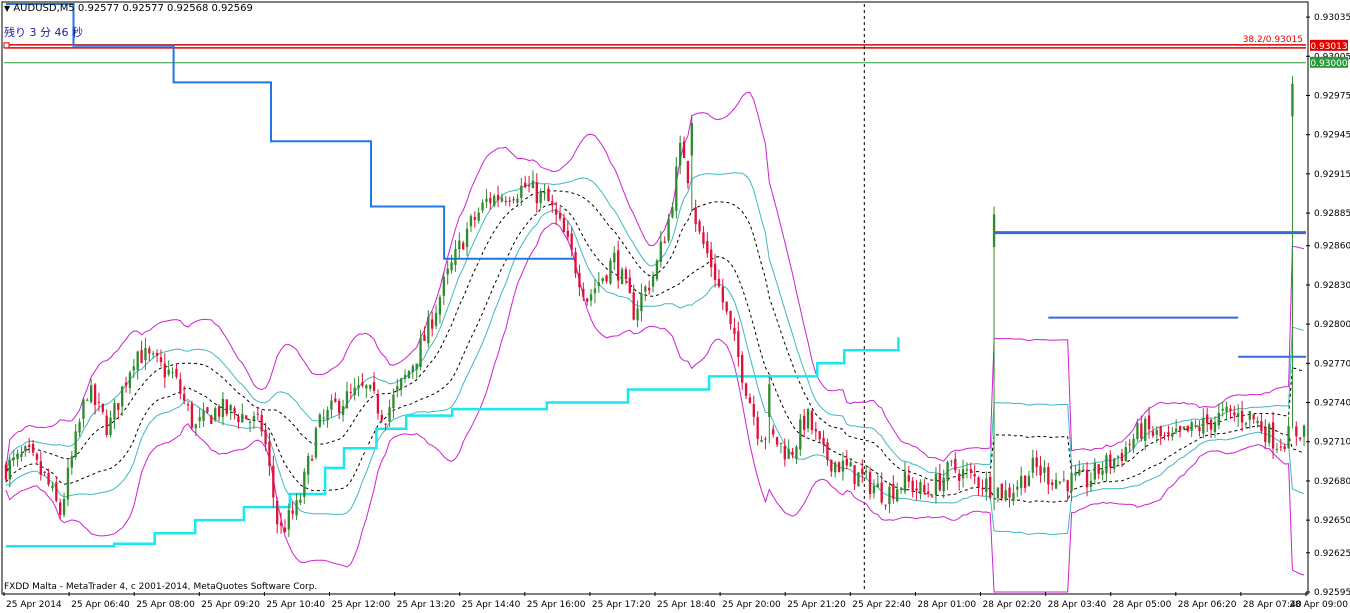 This screenshot has width=1350, height=613. Describe the element at coordinates (1332, 175) in the screenshot. I see `y-tick-label: 0.92915` at that location.